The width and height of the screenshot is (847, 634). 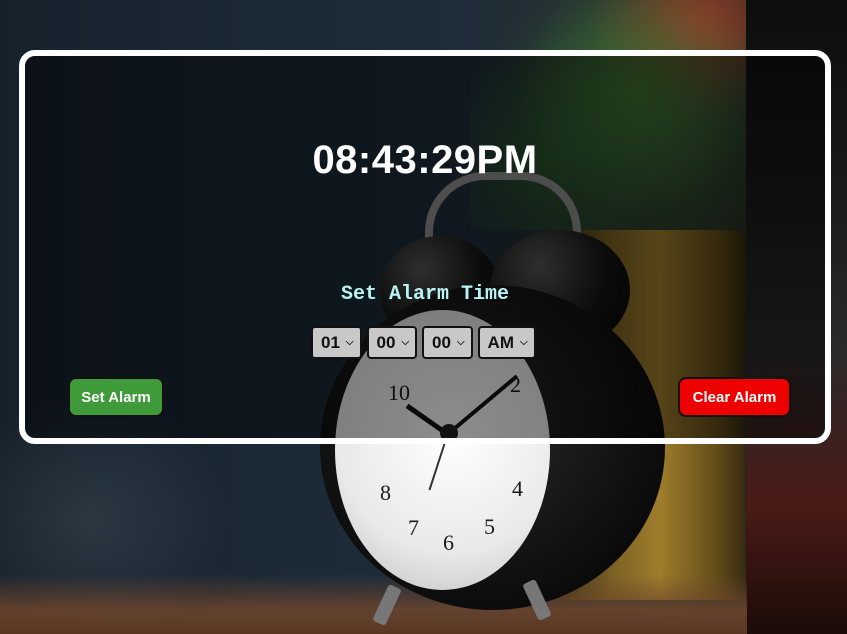 What do you see at coordinates (734, 397) in the screenshot?
I see `clear-alarm-button: Clear Alarm` at bounding box center [734, 397].